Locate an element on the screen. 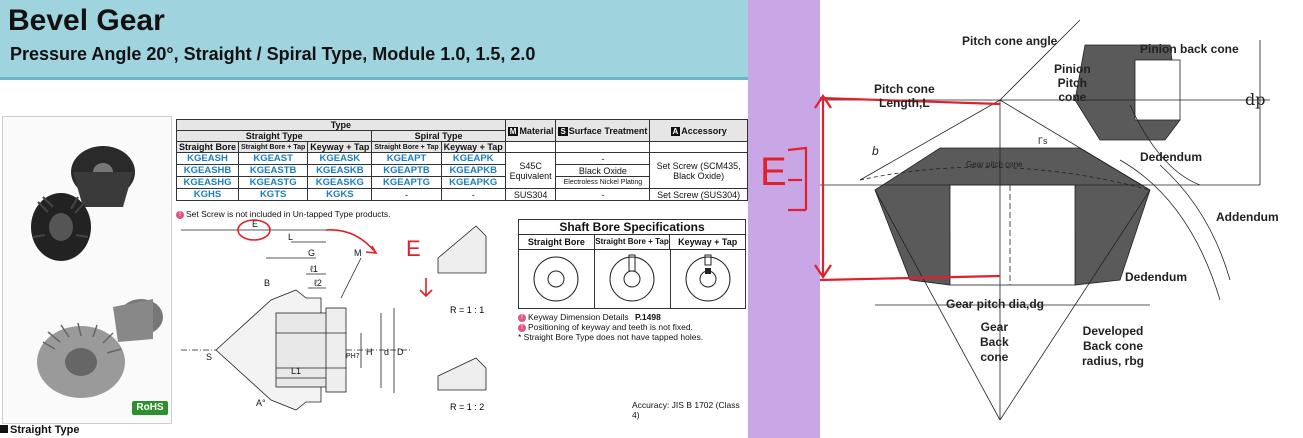 The image size is (1303, 438). dim-P: PH7 is located at coordinates (353, 356).